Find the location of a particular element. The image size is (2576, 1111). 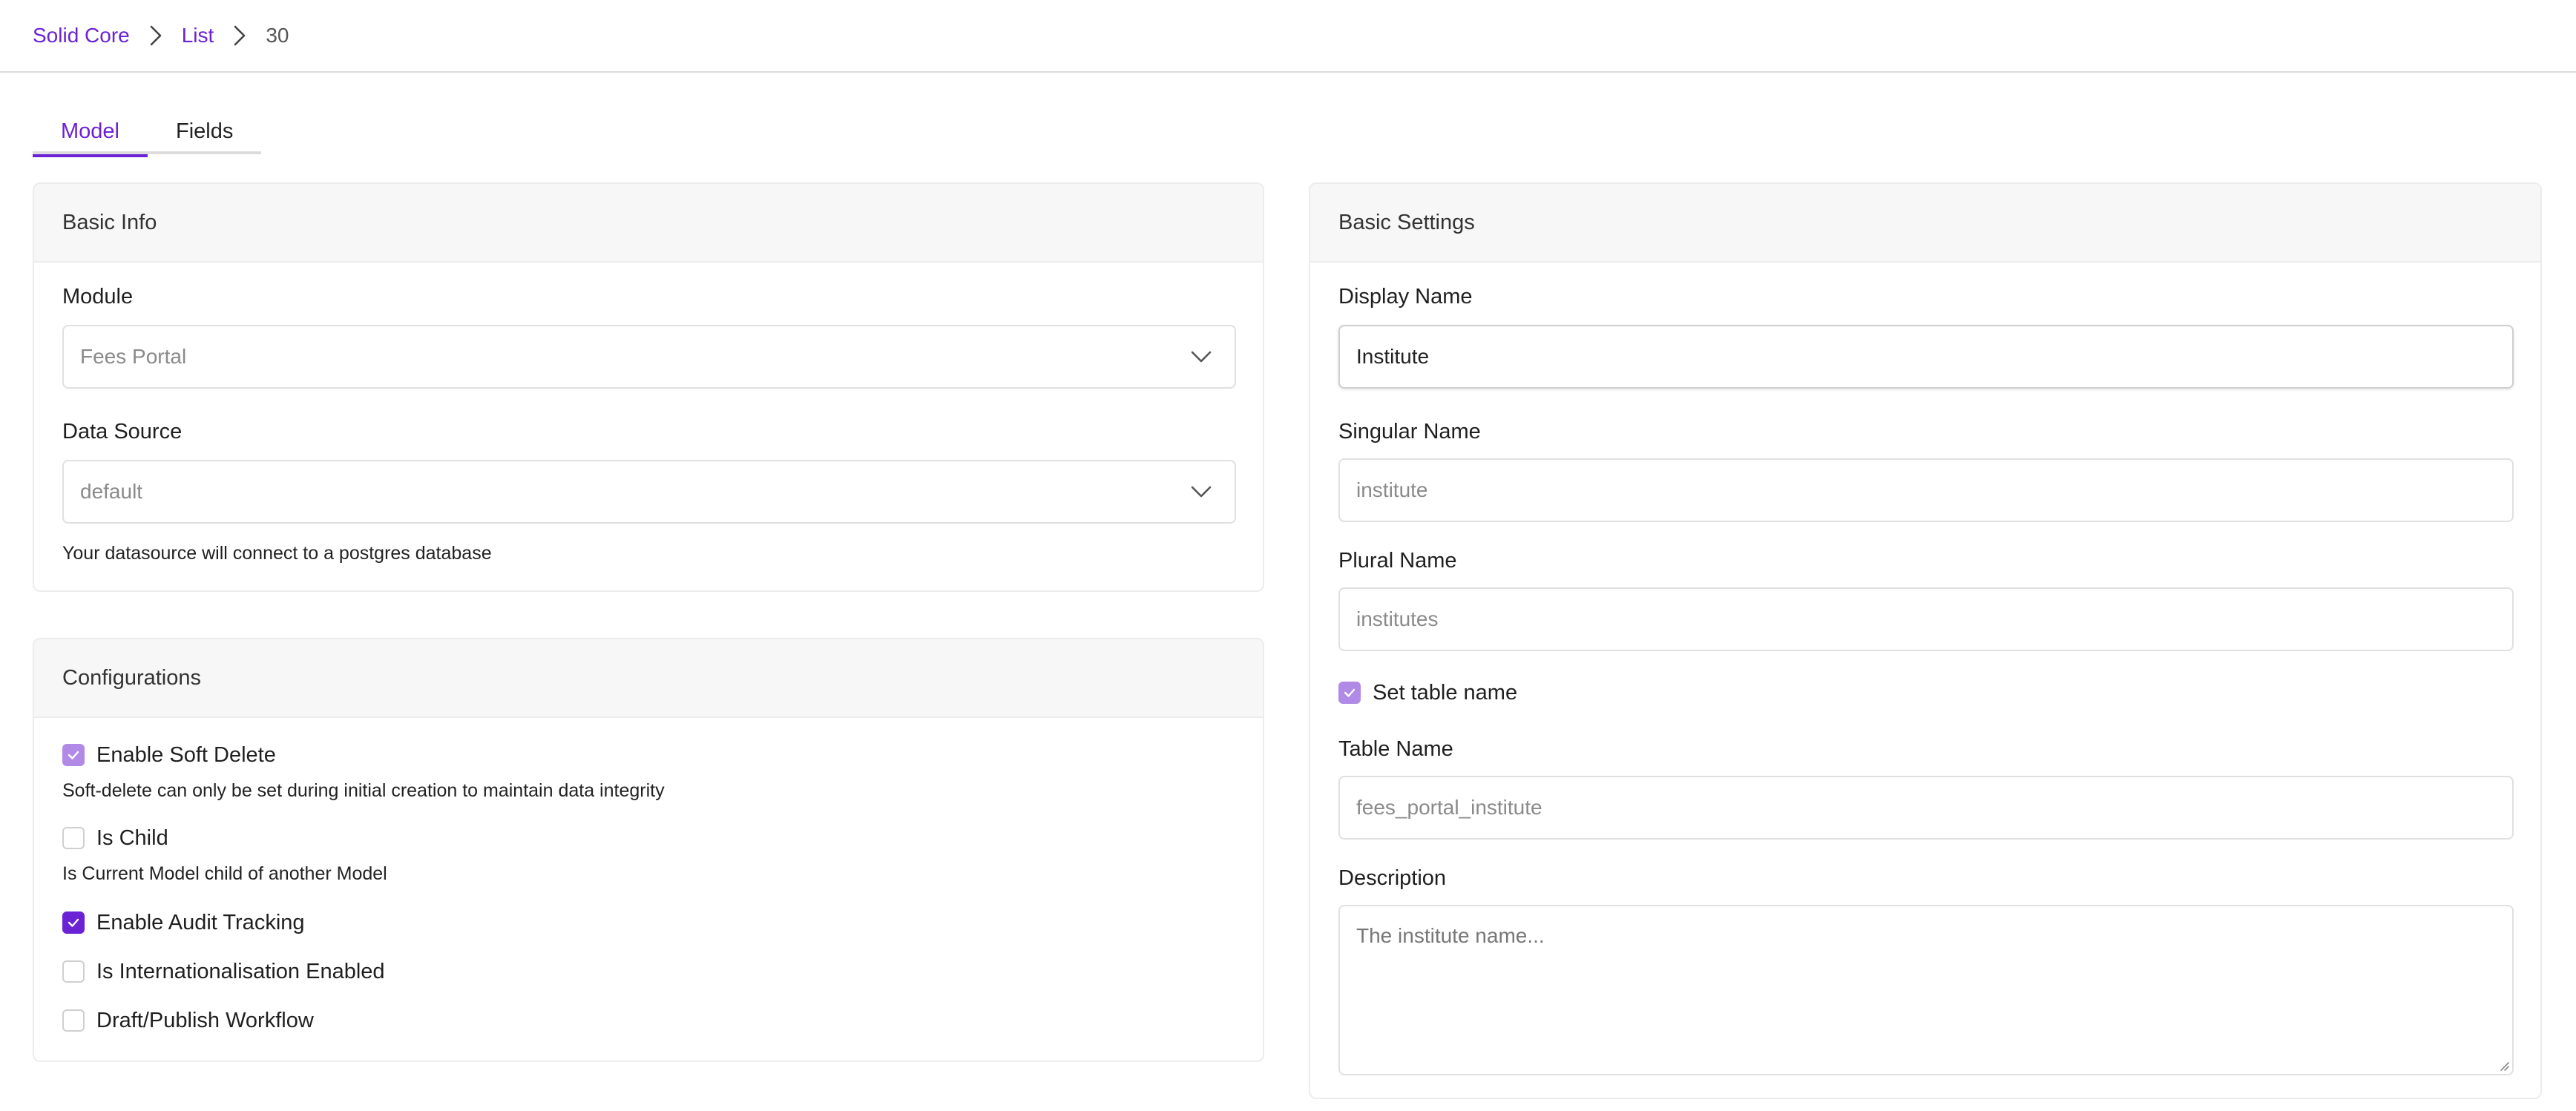

display-name-label: Display Name is located at coordinates (1405, 297).